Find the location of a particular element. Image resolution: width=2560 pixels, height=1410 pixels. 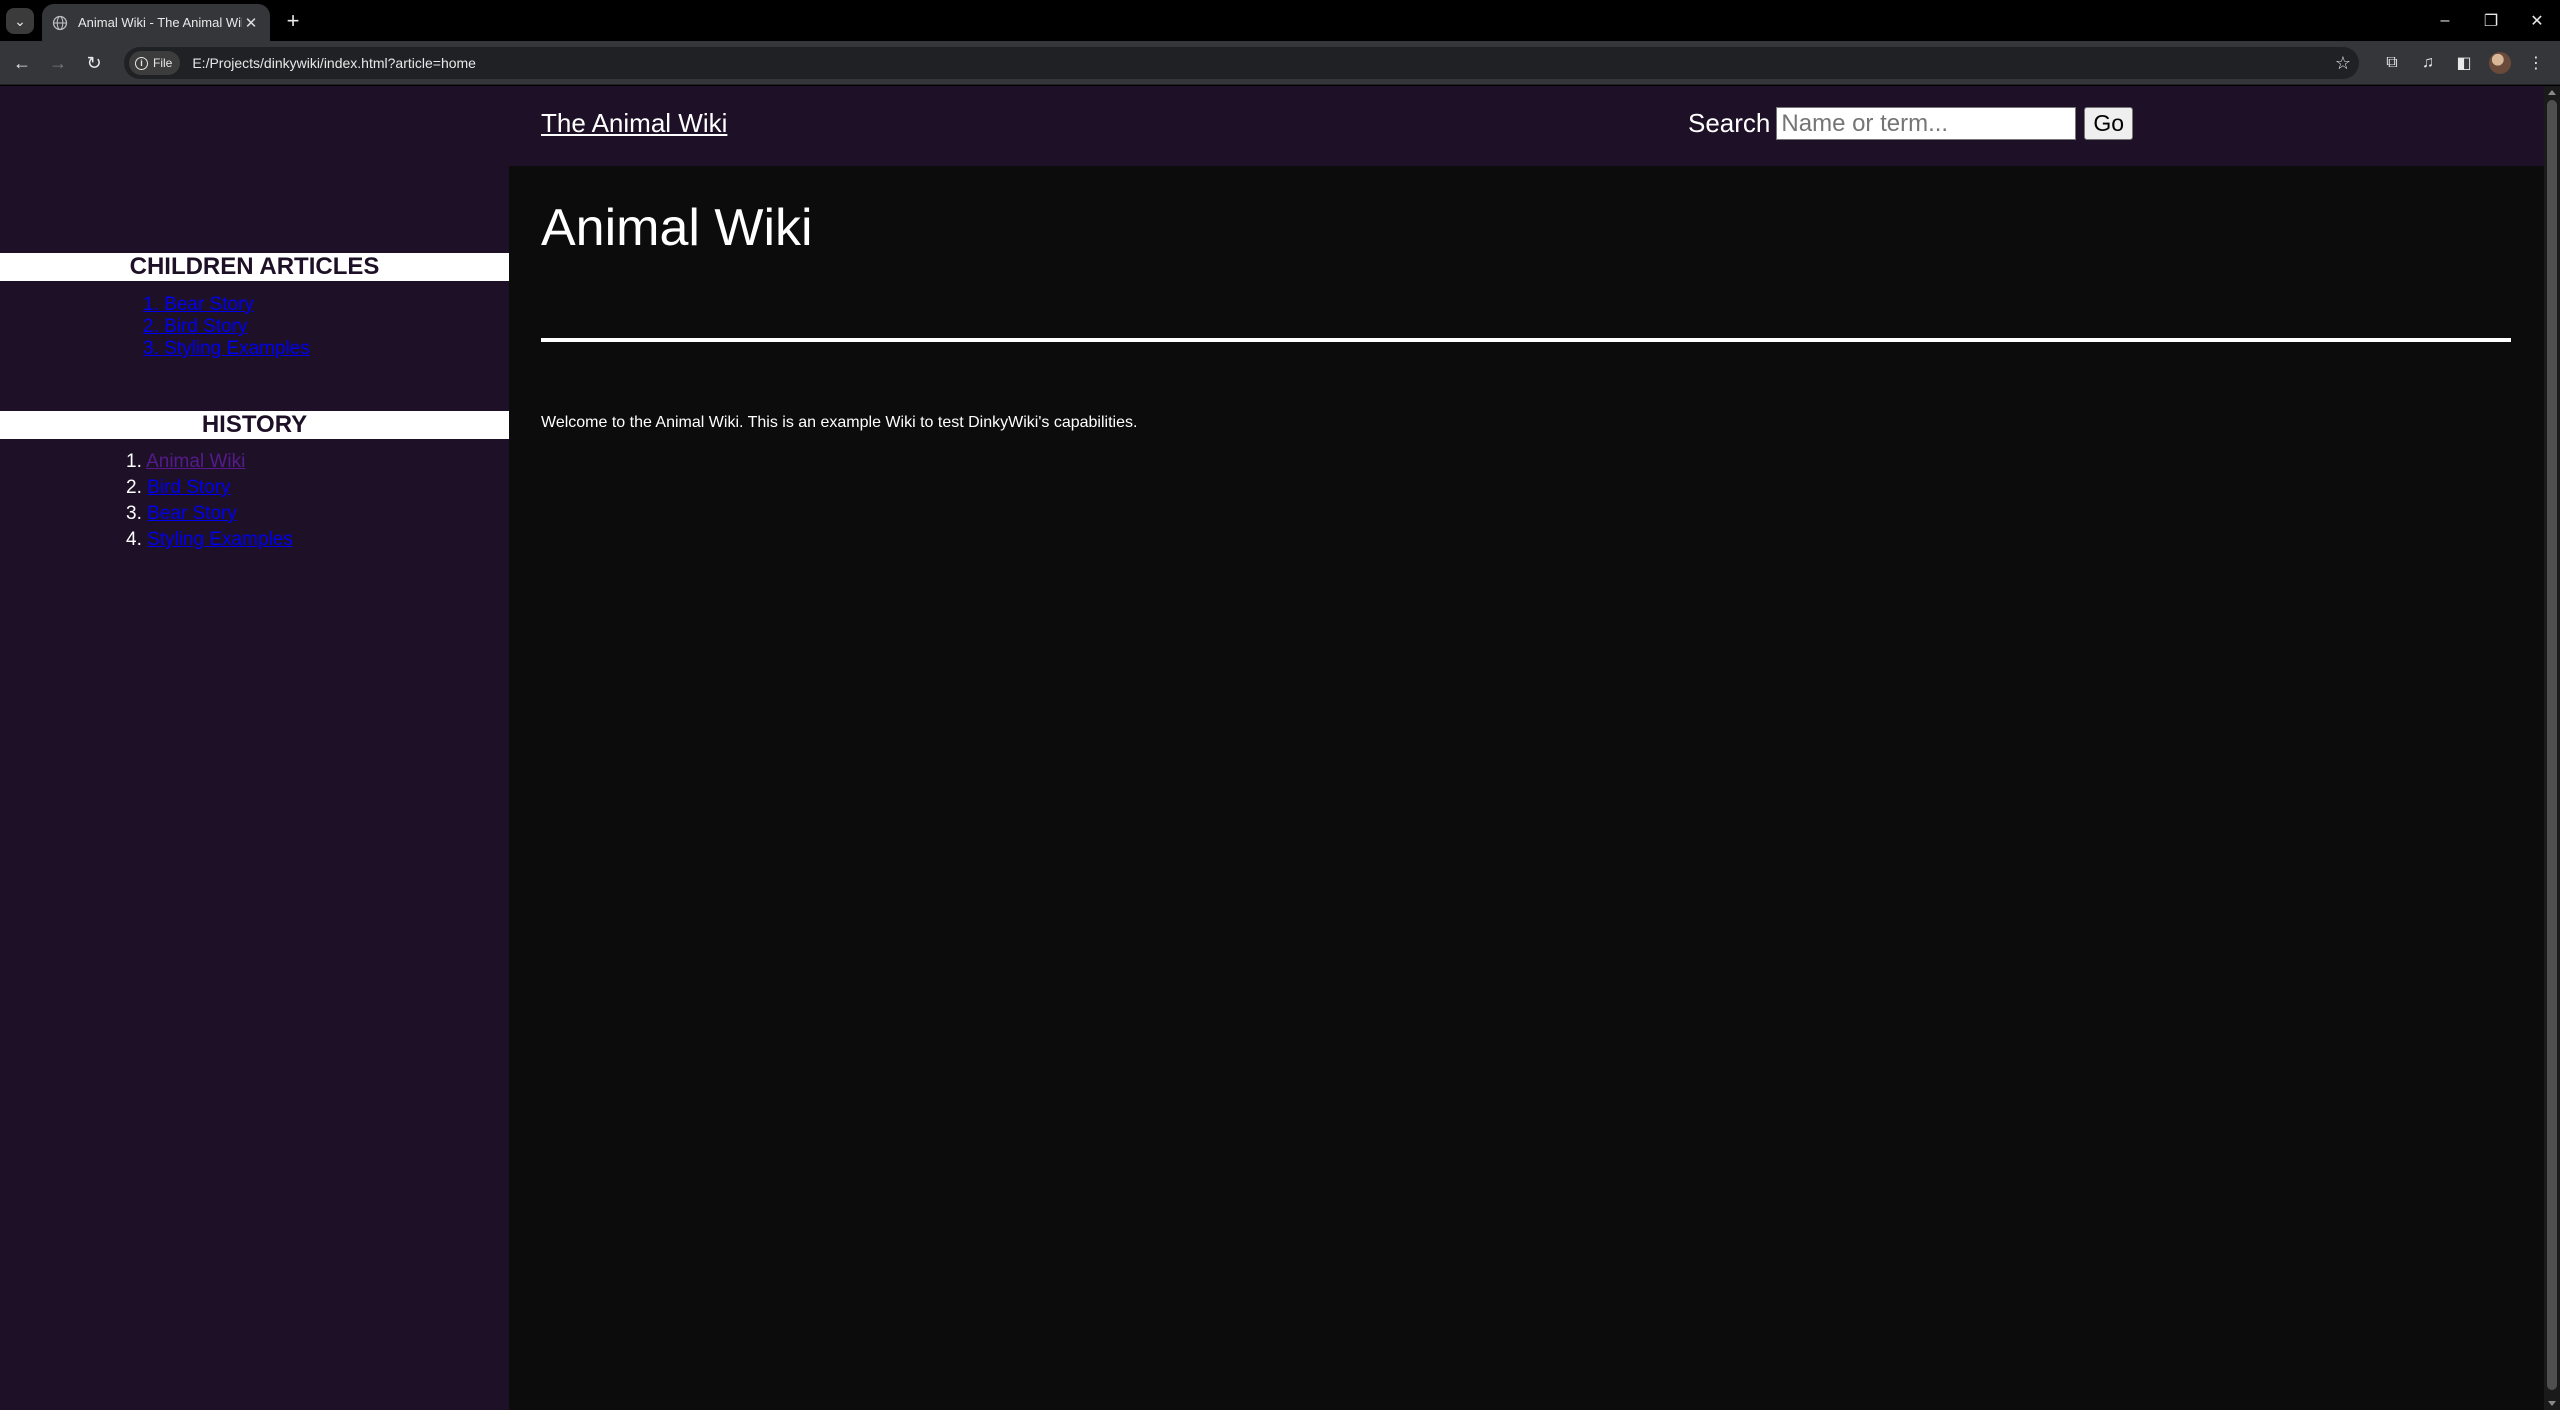

search-form: Search Go is located at coordinates (1911, 123).